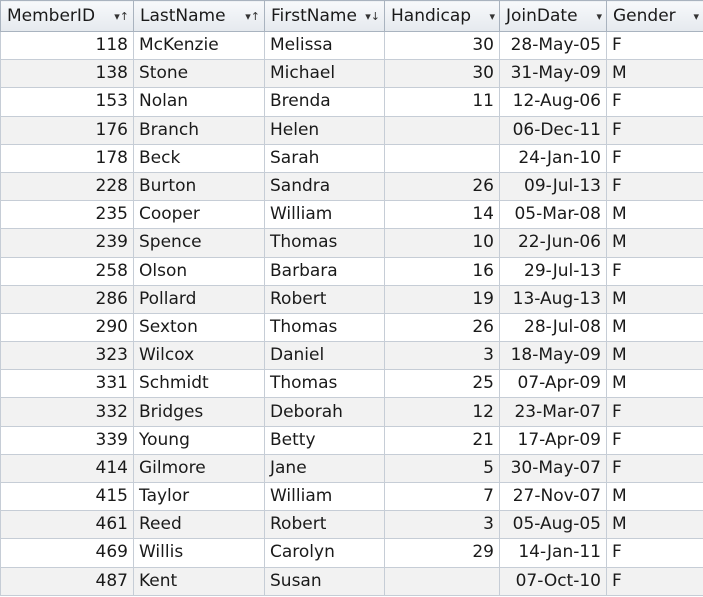  Describe the element at coordinates (67, 158) in the screenshot. I see `cell-member-id: 178` at that location.